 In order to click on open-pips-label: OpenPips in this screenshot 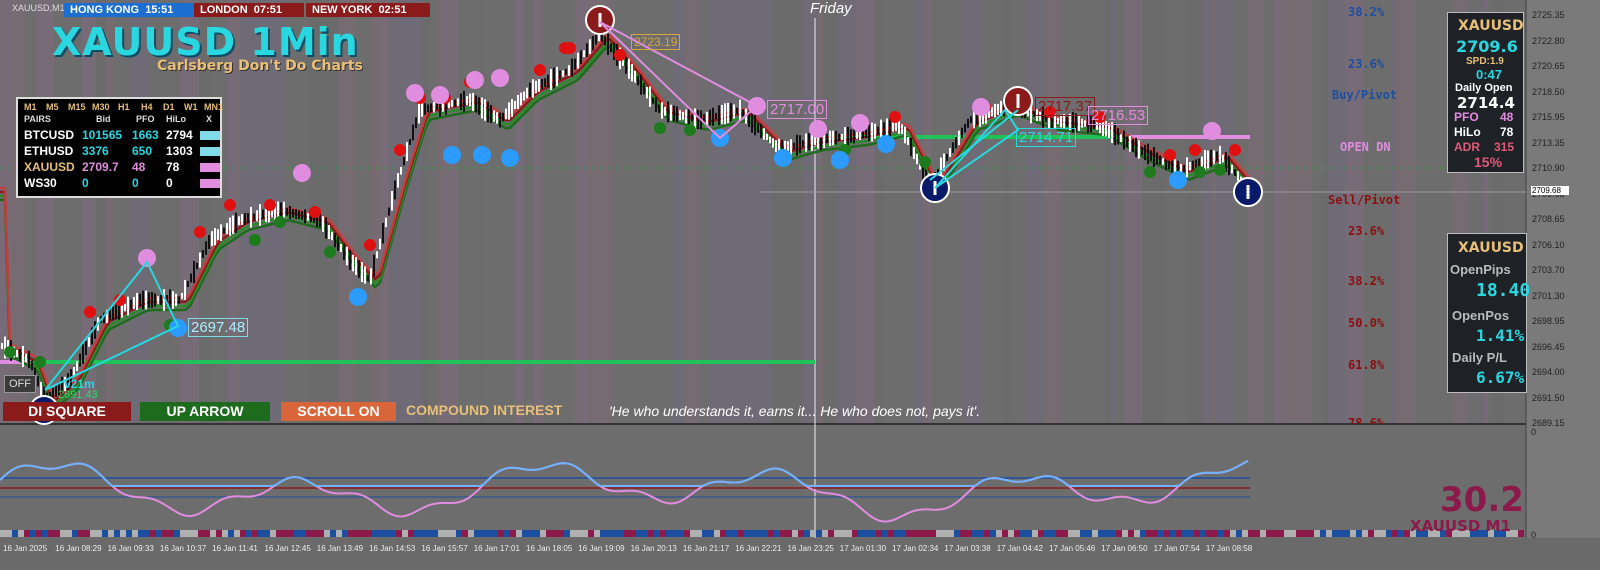, I will do `click(1480, 269)`.